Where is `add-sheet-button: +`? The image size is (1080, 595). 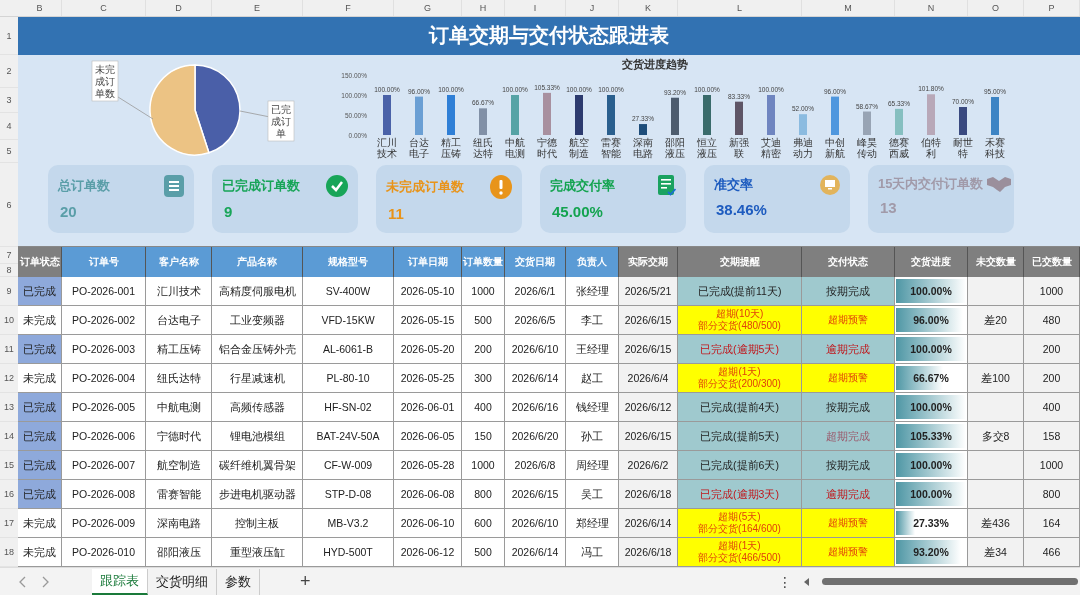
add-sheet-button: + is located at coordinates (305, 581).